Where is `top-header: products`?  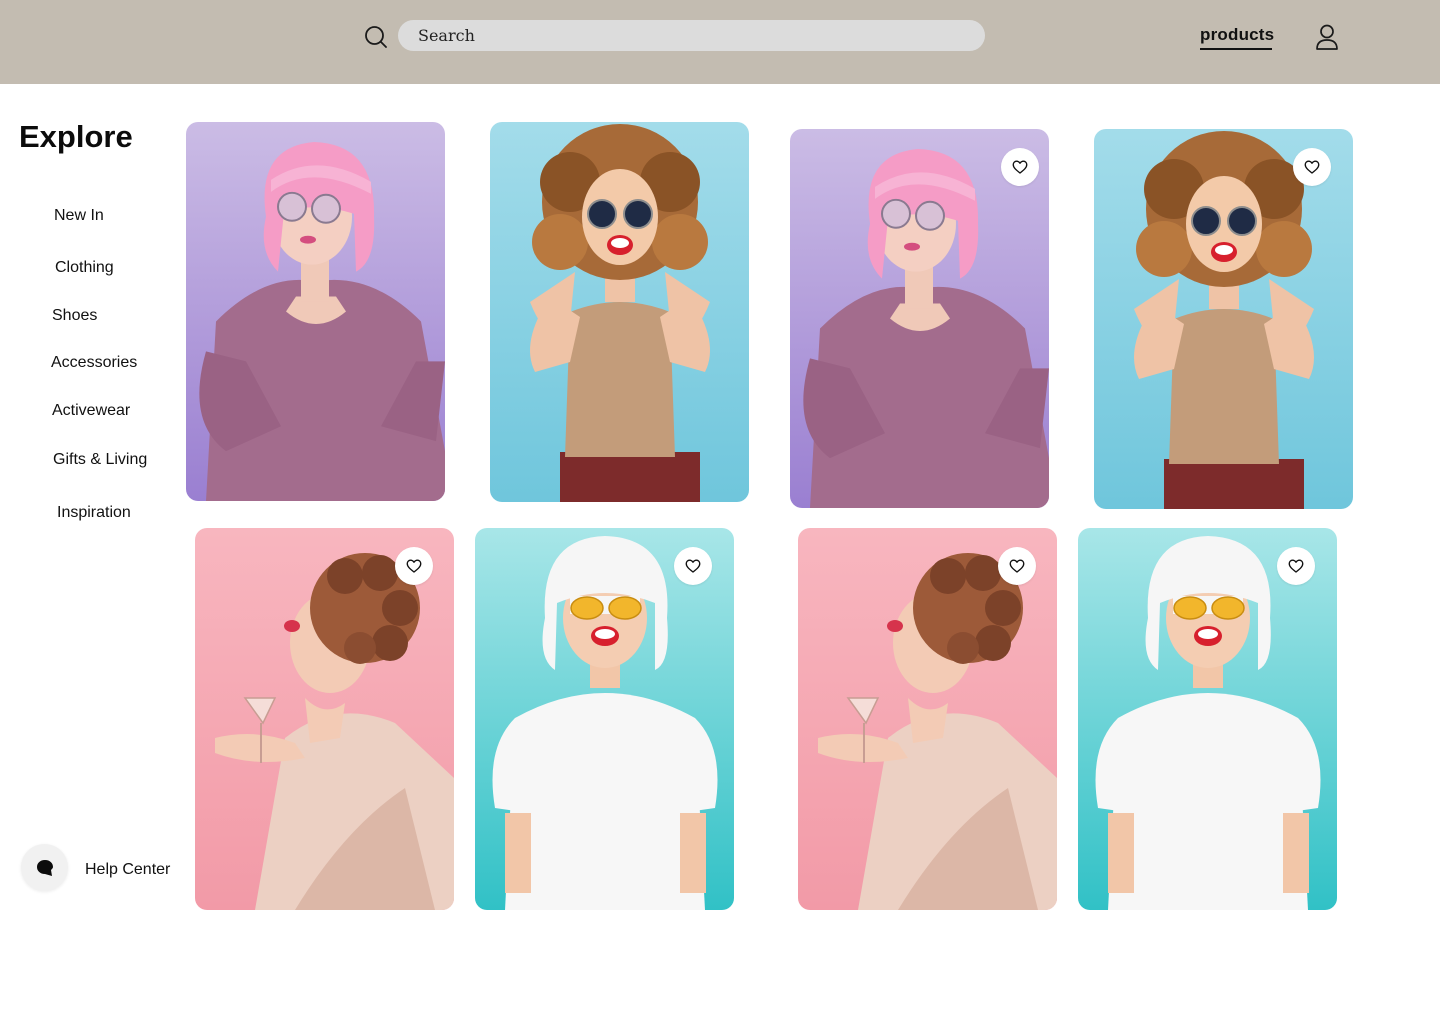
top-header: products is located at coordinates (720, 42).